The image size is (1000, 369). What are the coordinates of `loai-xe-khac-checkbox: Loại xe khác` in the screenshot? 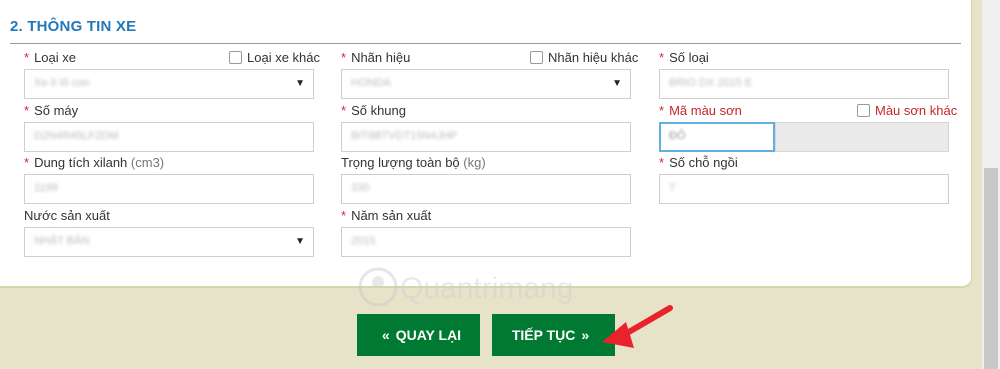 It's located at (274, 57).